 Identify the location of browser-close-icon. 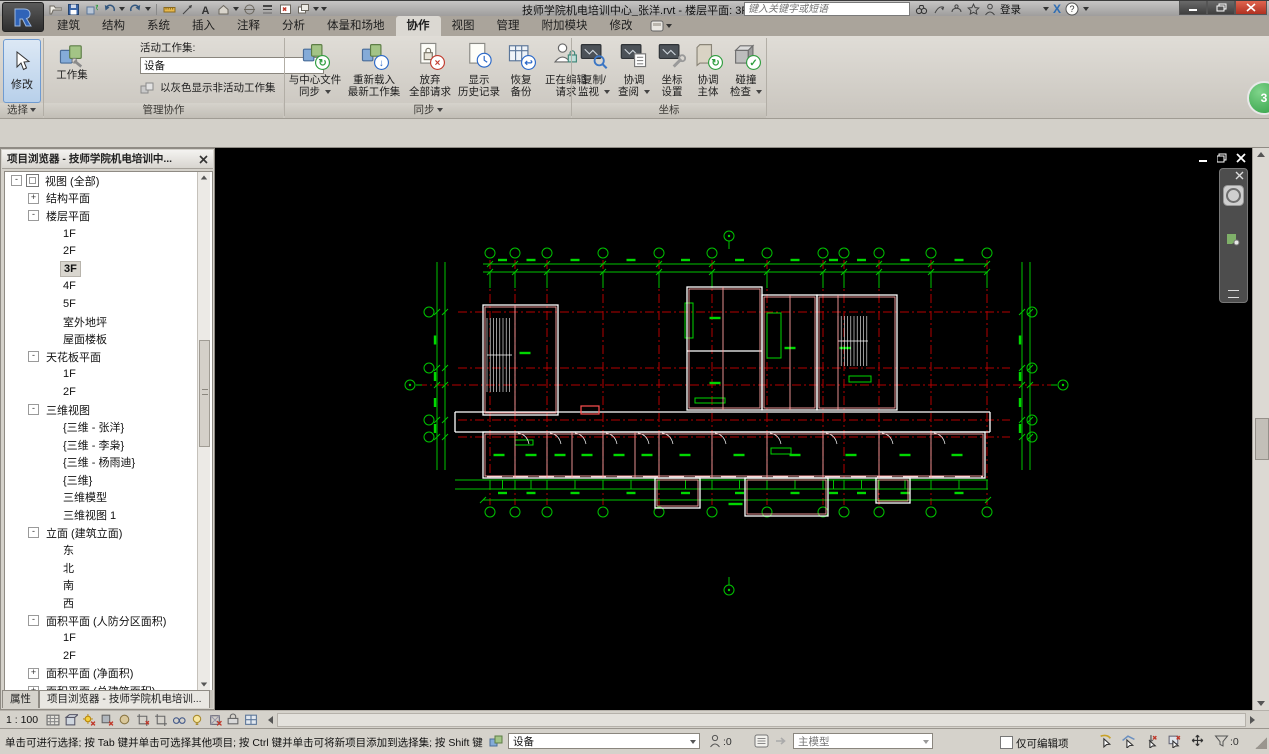
(203, 159).